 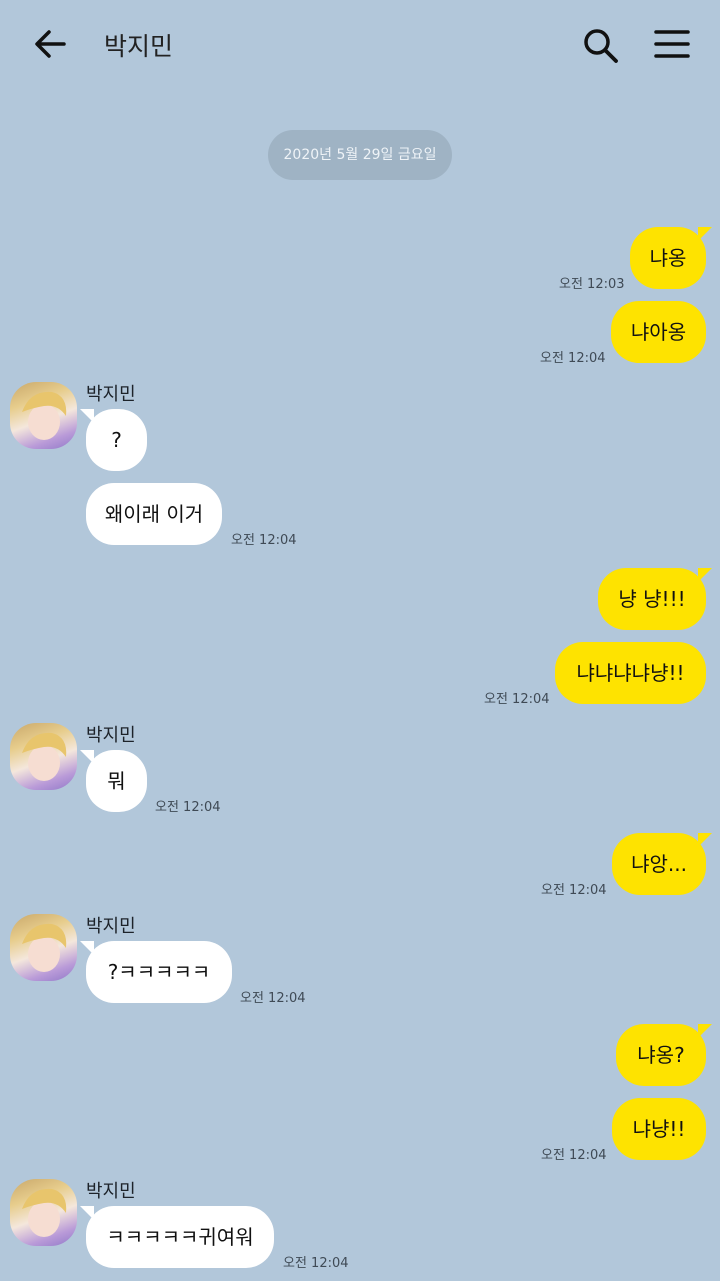 What do you see at coordinates (113, 440) in the screenshot?
I see `friend-message-bubble: ?` at bounding box center [113, 440].